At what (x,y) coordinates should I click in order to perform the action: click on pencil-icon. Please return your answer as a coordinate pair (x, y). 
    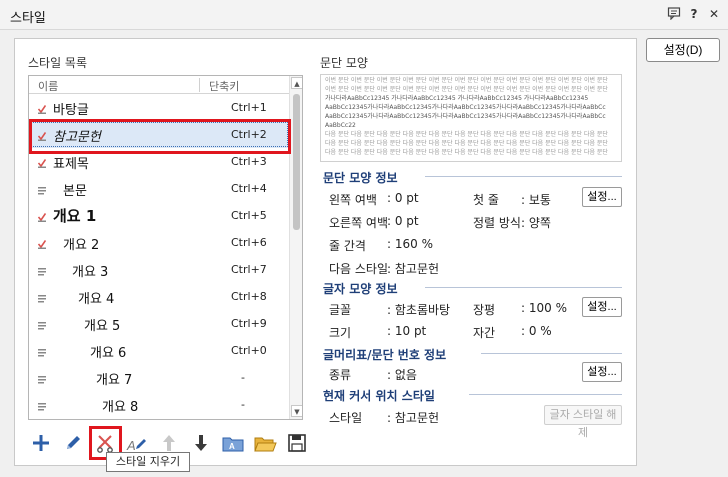
    Looking at the image, I should click on (73, 442).